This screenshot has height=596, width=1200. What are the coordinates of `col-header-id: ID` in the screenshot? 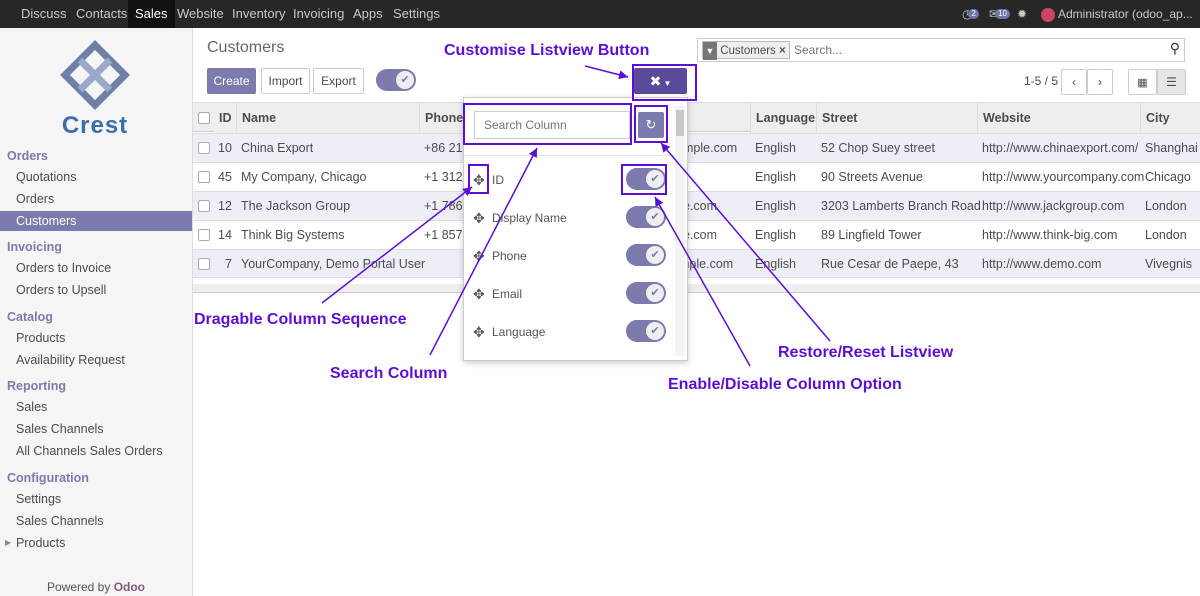 It's located at (225, 118).